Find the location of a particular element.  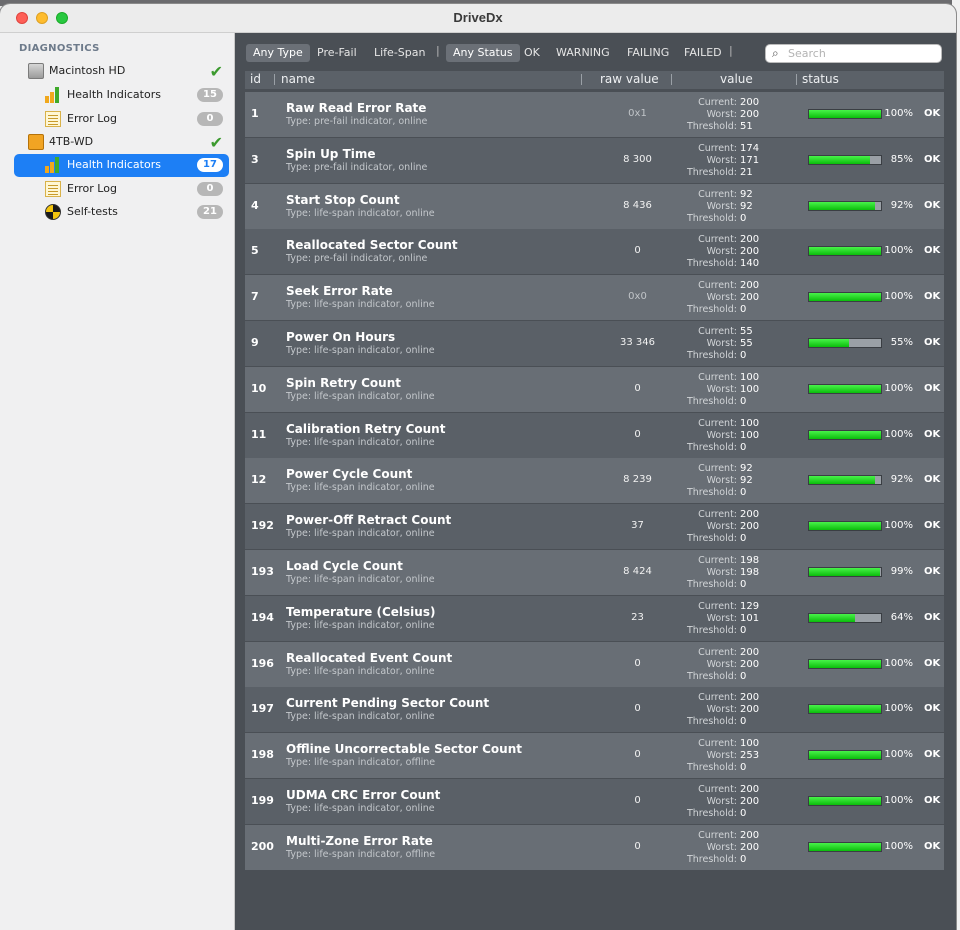

health-percent: 99% is located at coordinates (901, 571).